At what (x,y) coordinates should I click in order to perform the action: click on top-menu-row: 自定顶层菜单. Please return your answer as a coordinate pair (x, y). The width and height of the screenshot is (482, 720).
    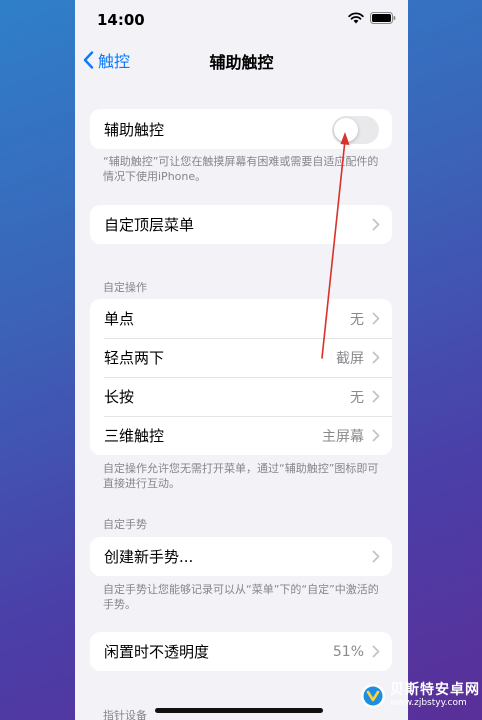
    Looking at the image, I should click on (241, 224).